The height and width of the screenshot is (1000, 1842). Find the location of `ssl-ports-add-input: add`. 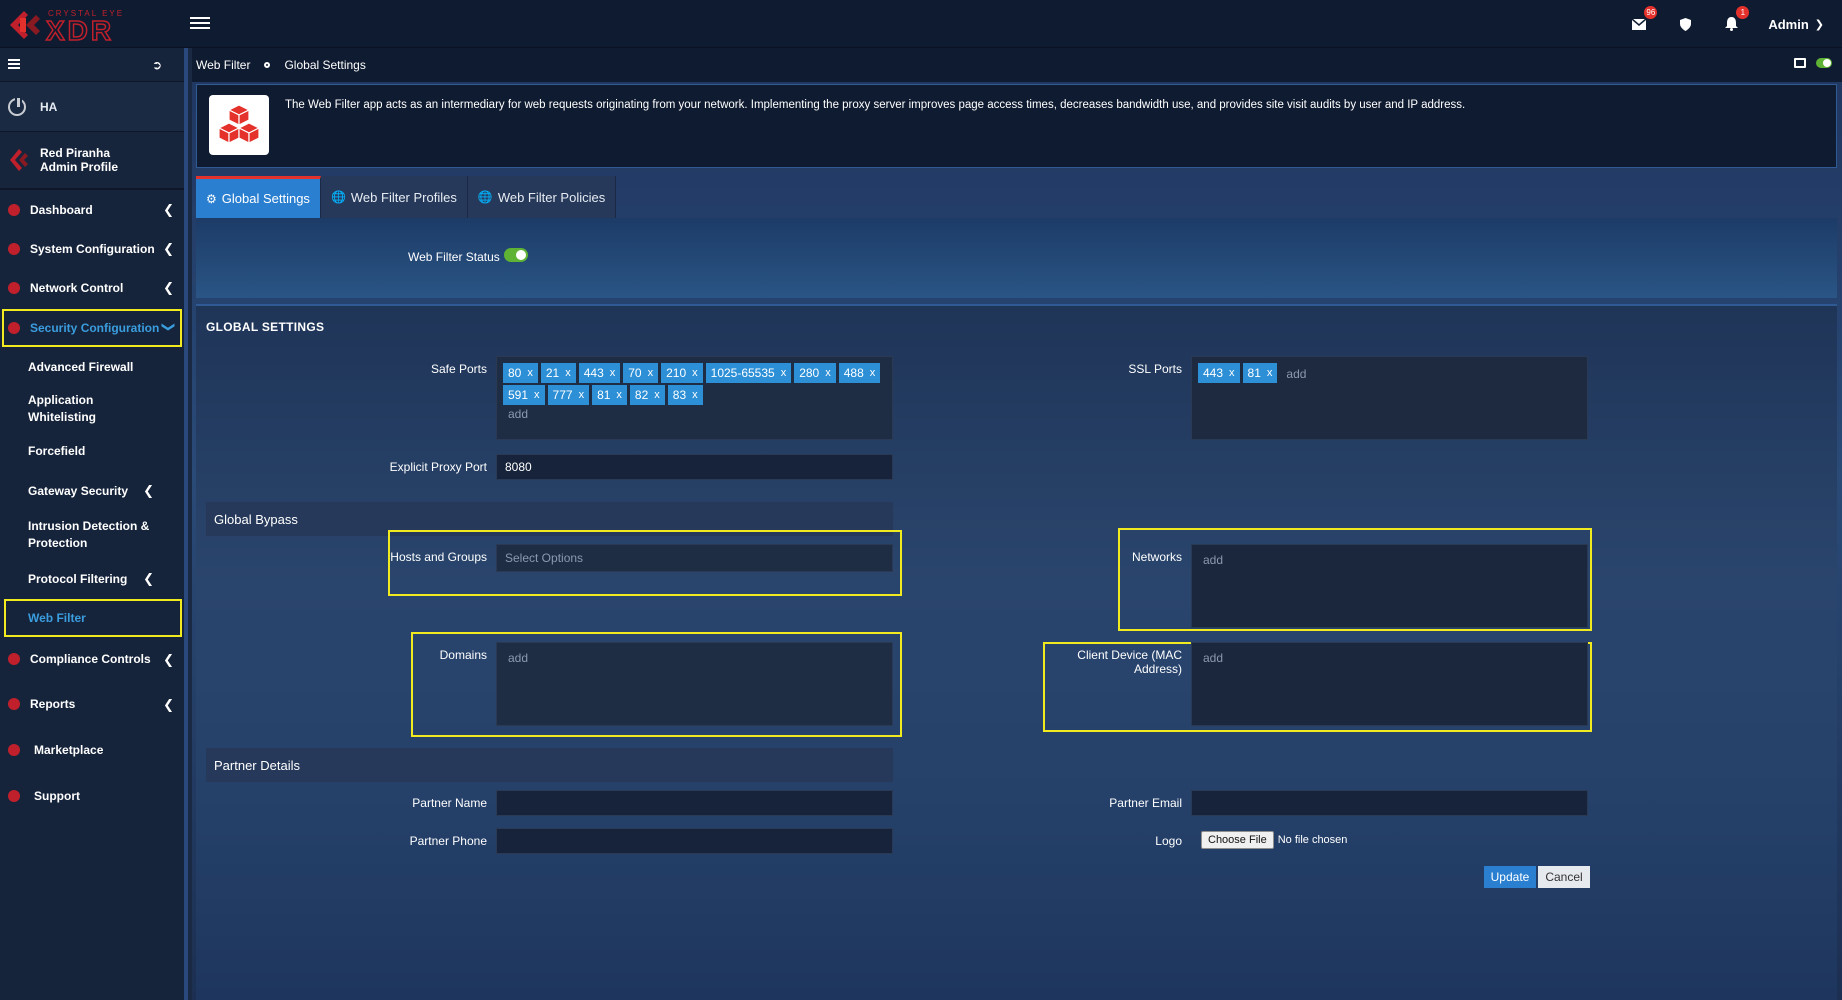

ssl-ports-add-input: add is located at coordinates (1296, 374).